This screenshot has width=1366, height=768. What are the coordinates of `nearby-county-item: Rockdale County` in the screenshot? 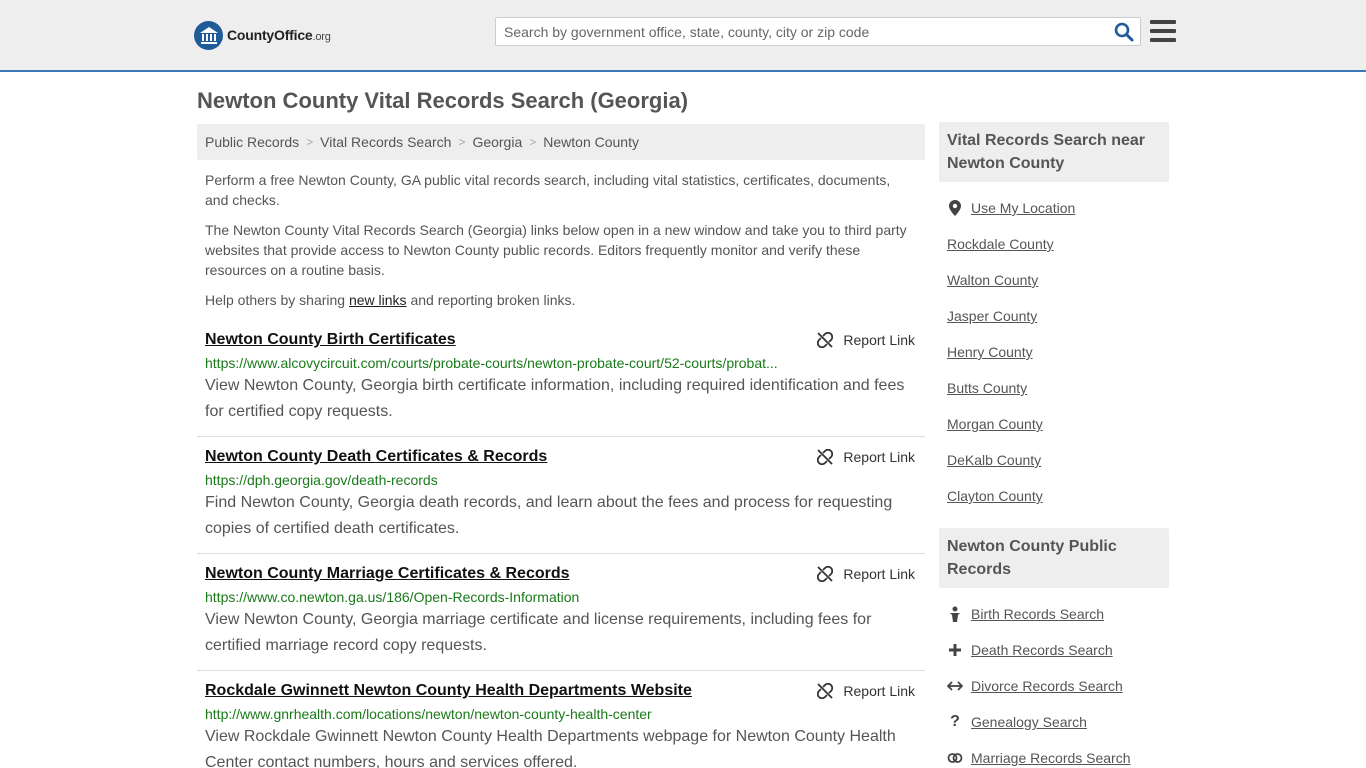 It's located at (1054, 244).